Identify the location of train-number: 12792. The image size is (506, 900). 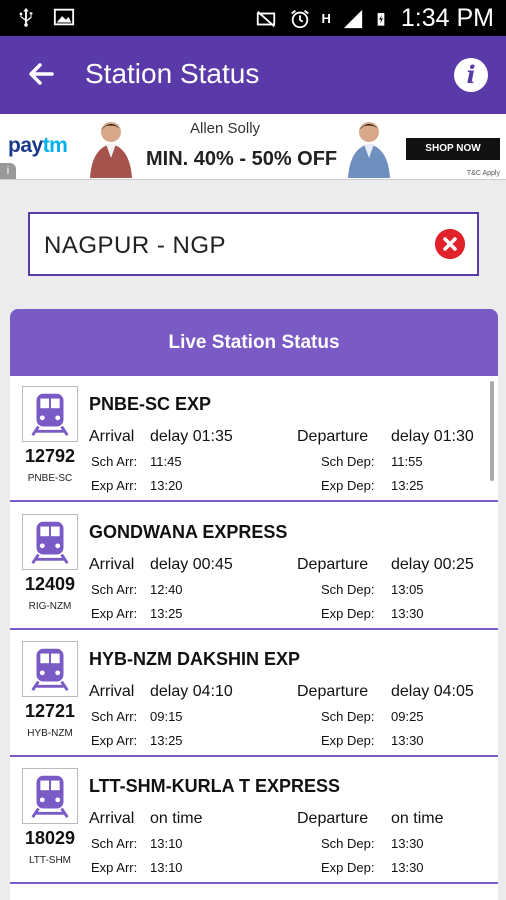
(50, 456).